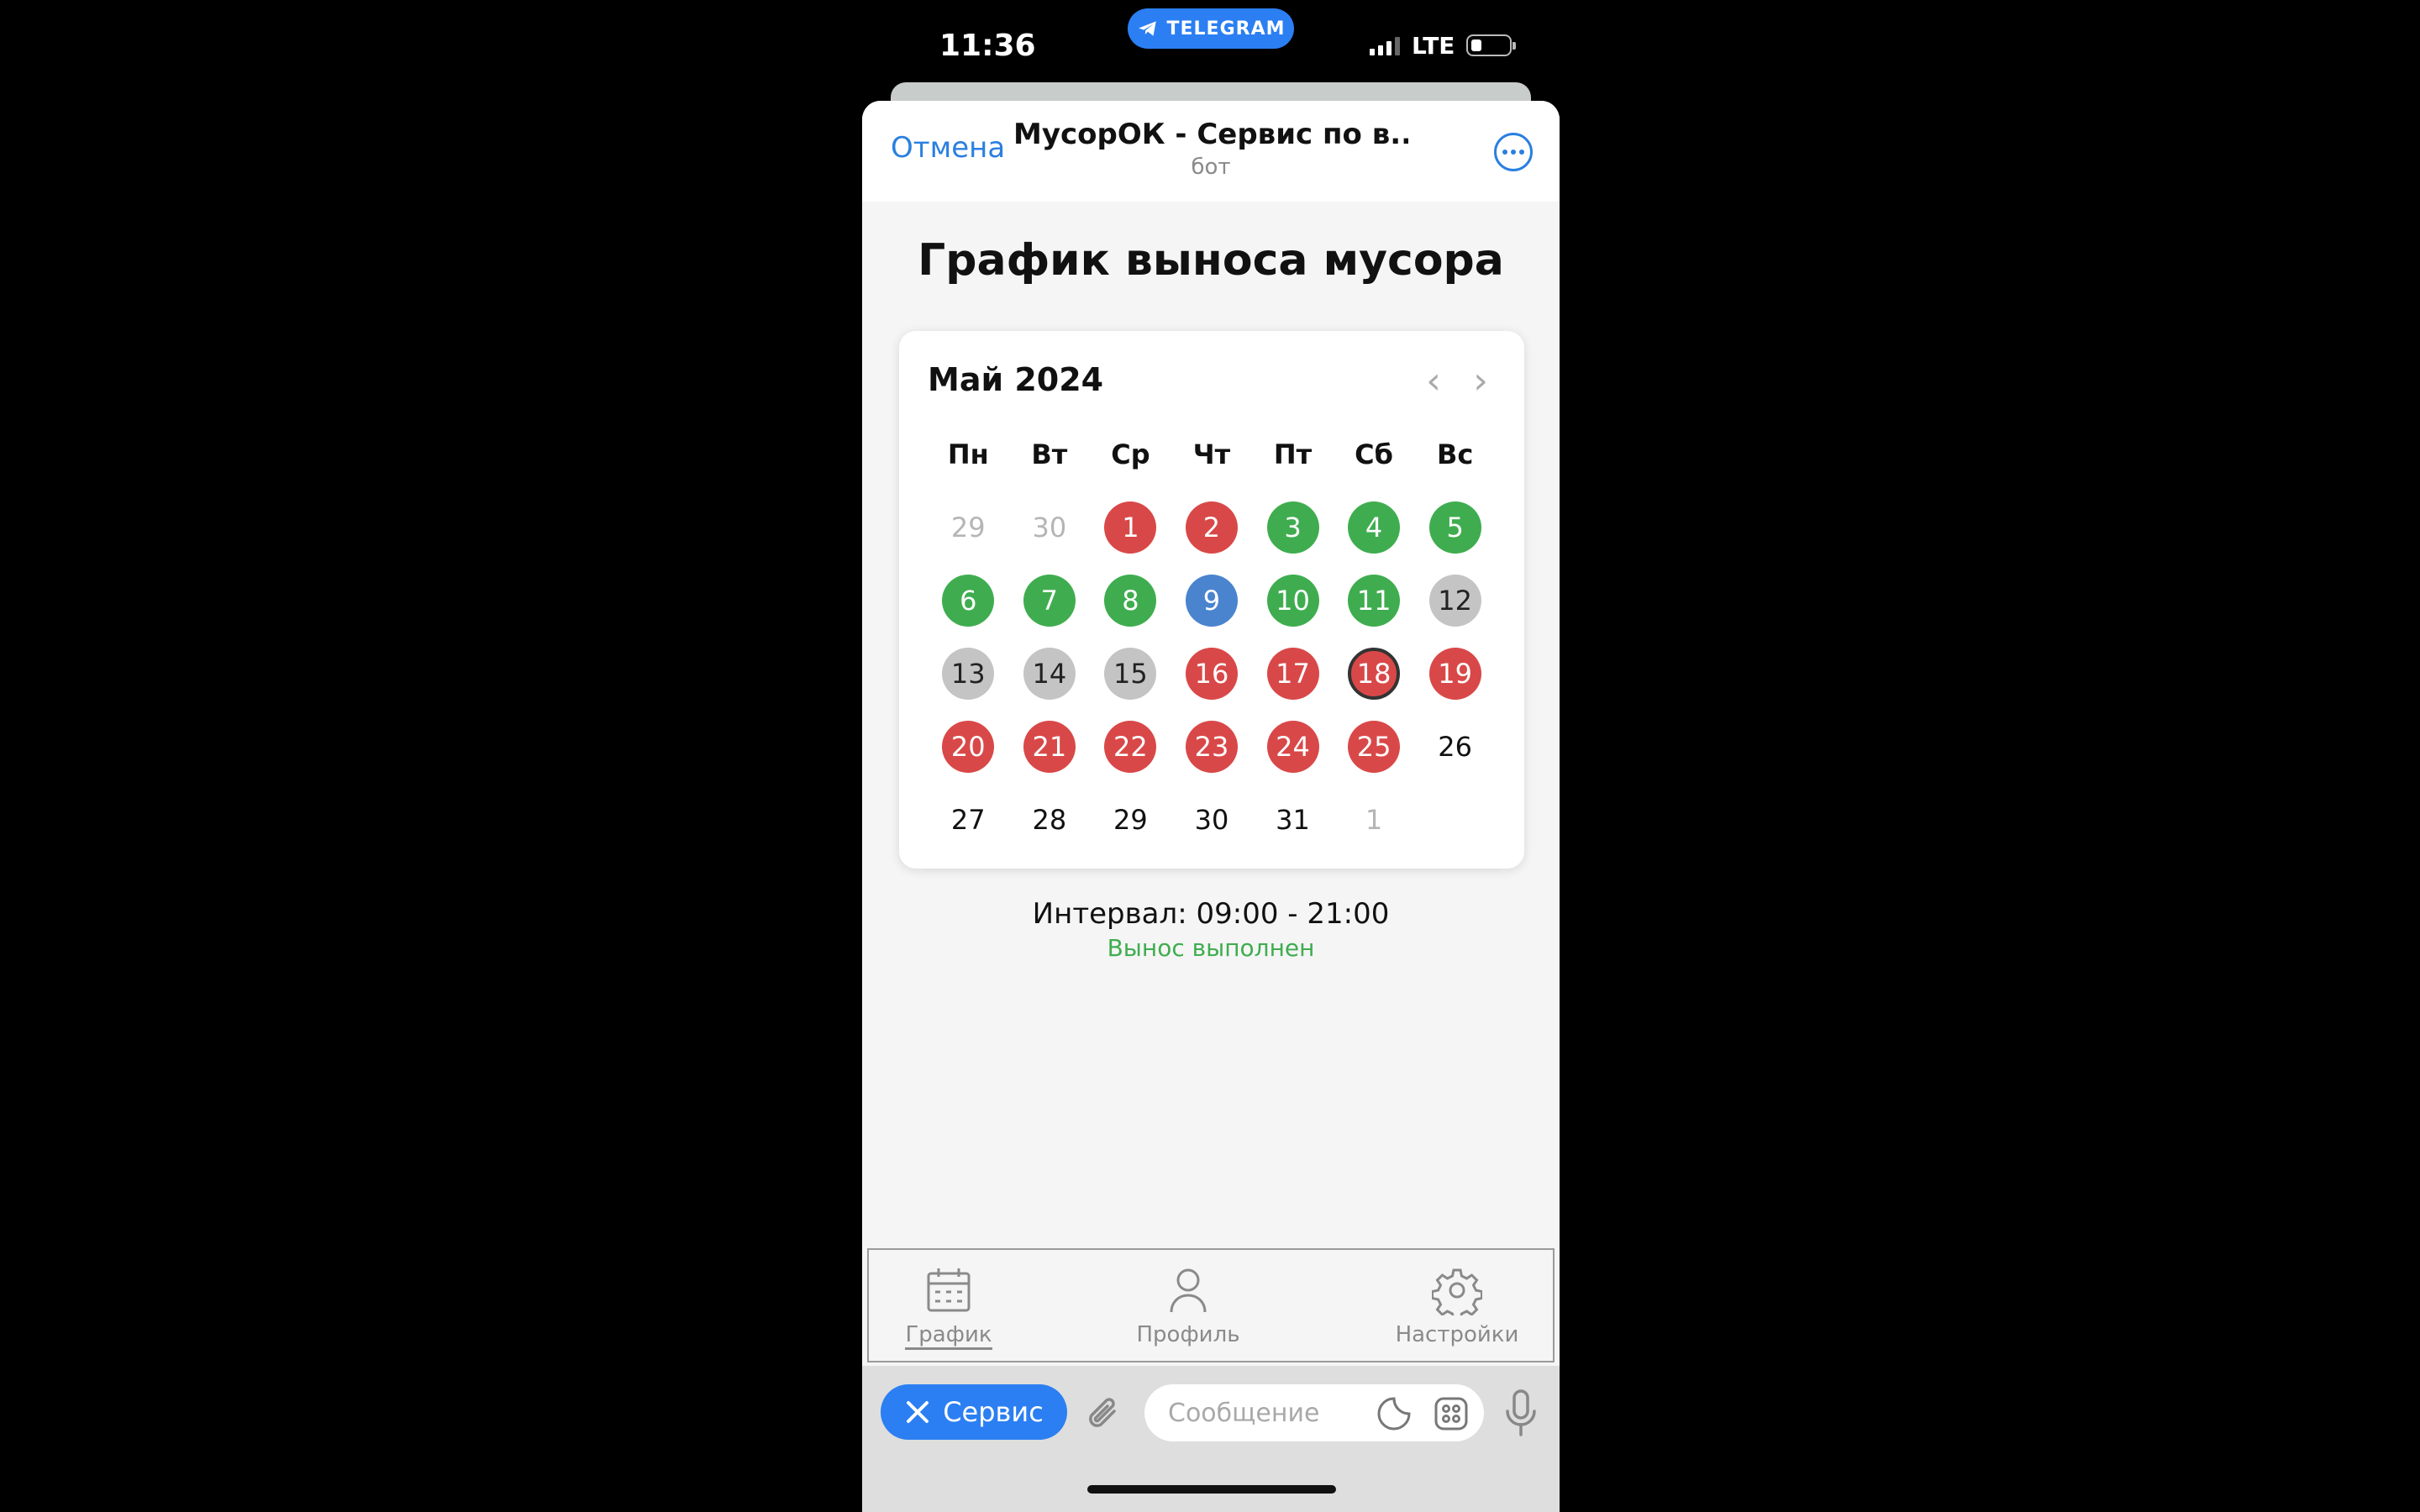 Image resolution: width=2420 pixels, height=1512 pixels. I want to click on calendar-day: 2, so click(1211, 527).